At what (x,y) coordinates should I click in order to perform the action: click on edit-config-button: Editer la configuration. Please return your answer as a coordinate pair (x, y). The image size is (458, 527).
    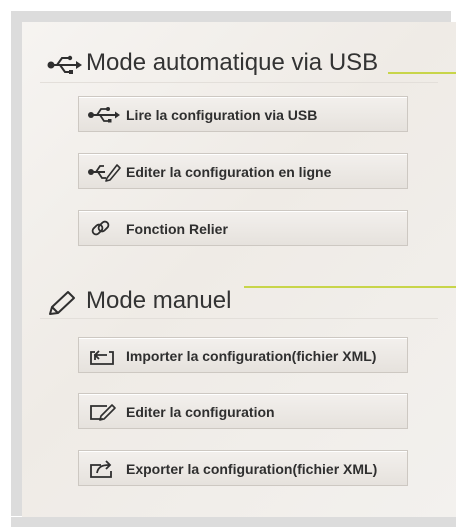
    Looking at the image, I should click on (243, 411).